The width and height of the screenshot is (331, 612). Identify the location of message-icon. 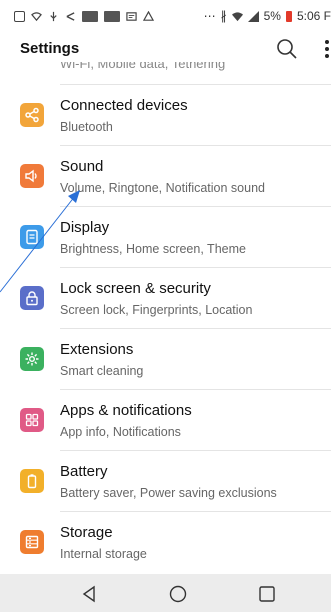
(131, 16).